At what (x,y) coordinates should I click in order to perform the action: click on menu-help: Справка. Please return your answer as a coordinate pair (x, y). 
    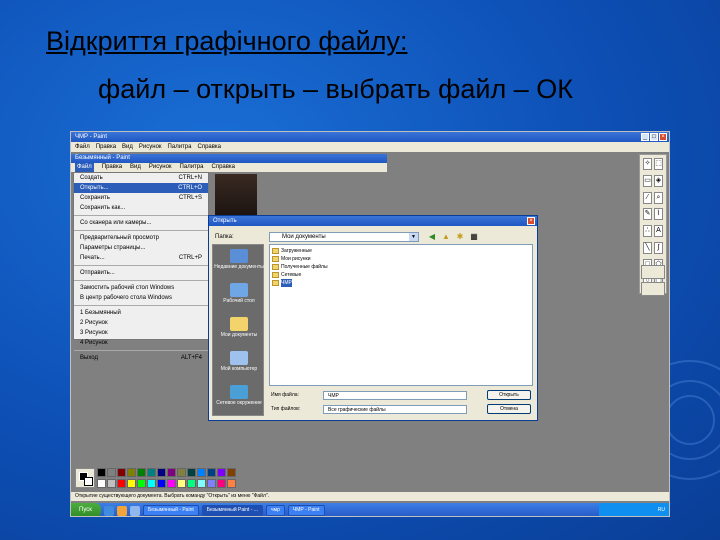
    Looking at the image, I should click on (209, 147).